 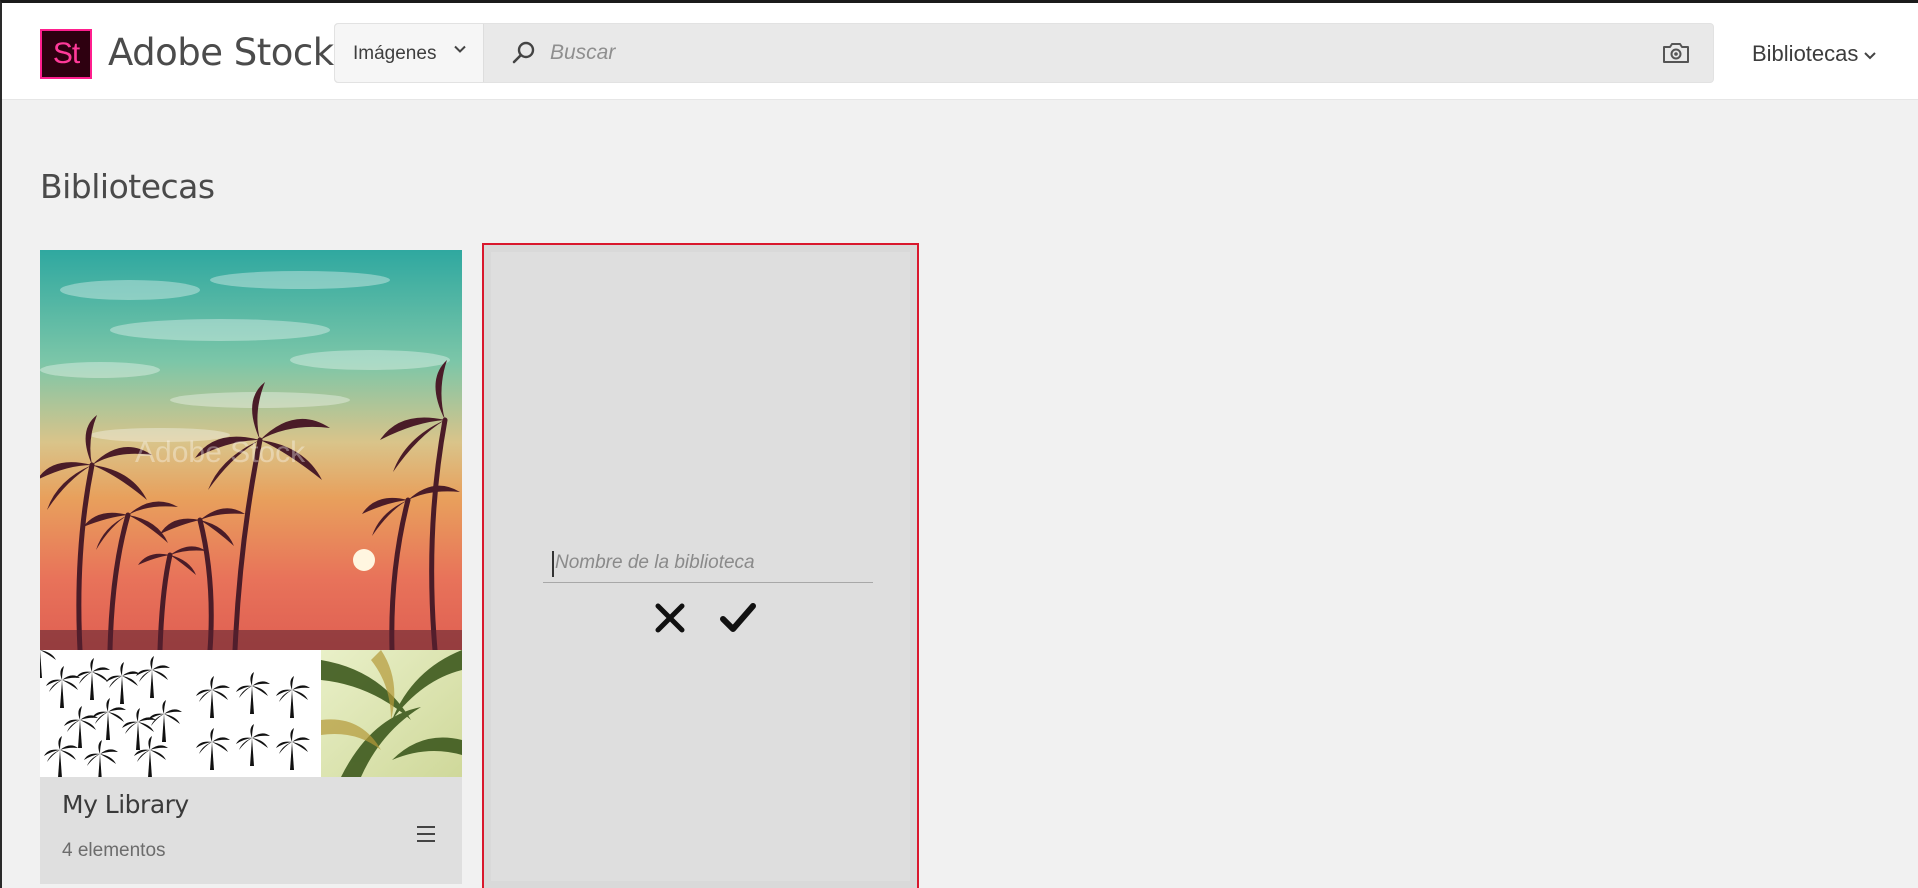 I want to click on search-bar: Imágenes, so click(x=1024, y=53).